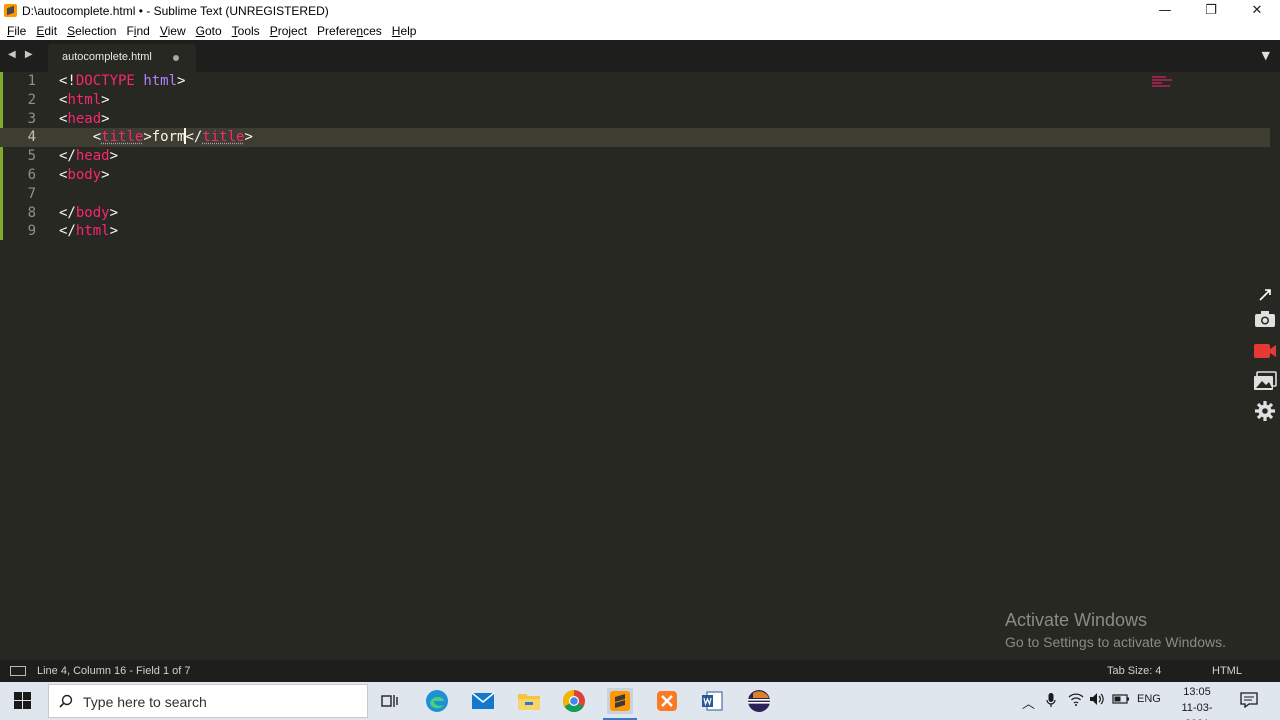 Image resolution: width=1280 pixels, height=720 pixels. I want to click on code-text: </body>, so click(88, 213).